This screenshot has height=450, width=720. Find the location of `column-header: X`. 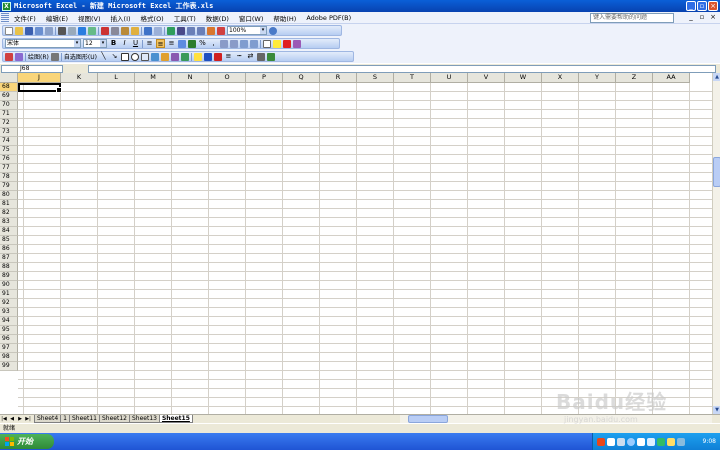

column-header: X is located at coordinates (560, 78).